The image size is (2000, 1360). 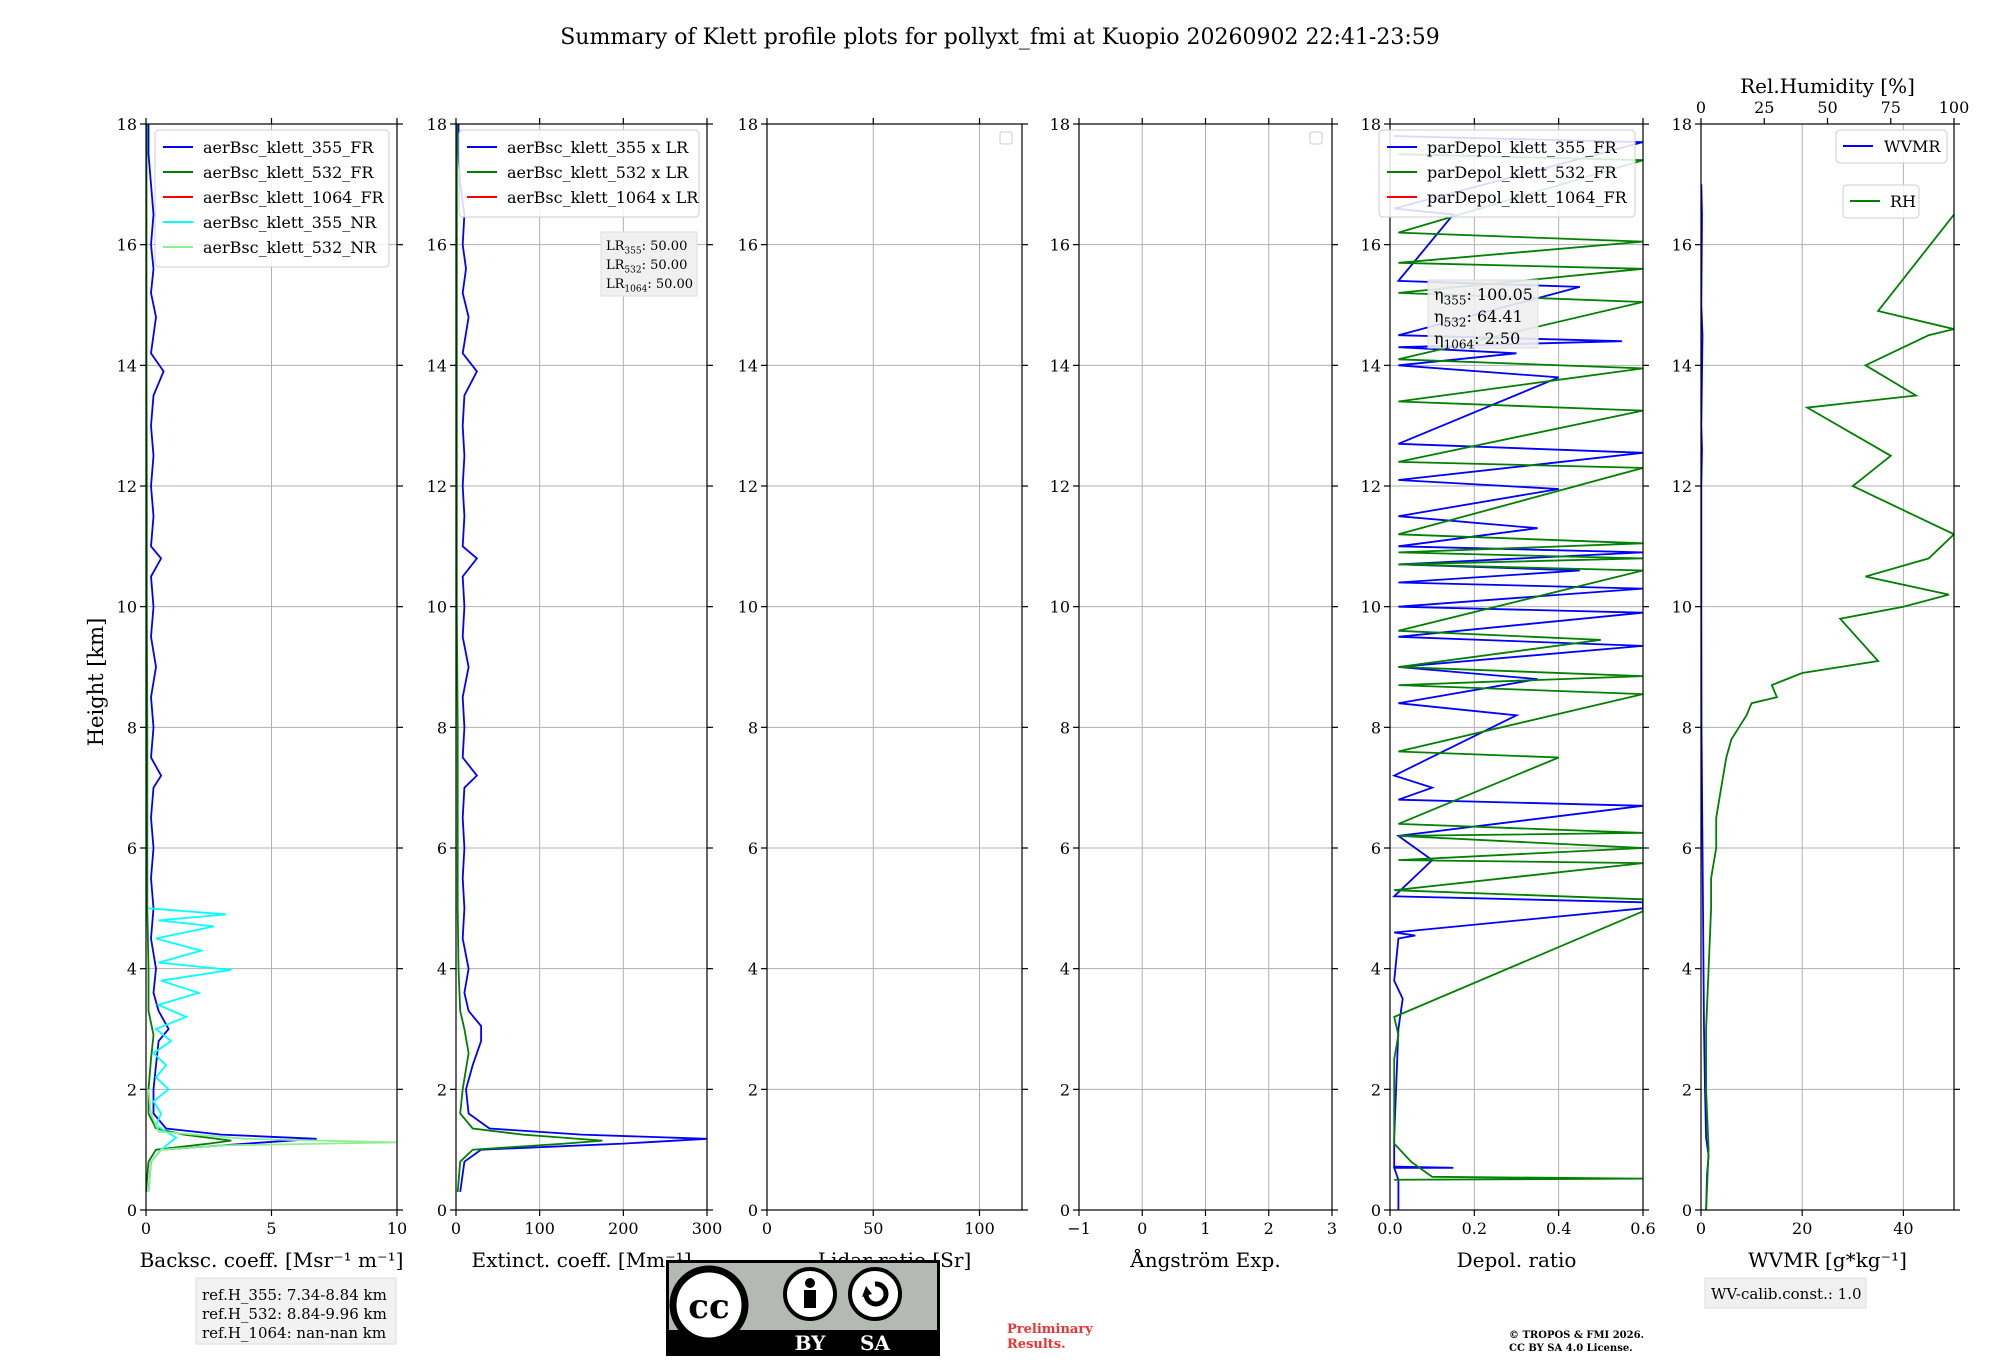 I want to click on x-tick-label: 10, so click(x=397, y=1228).